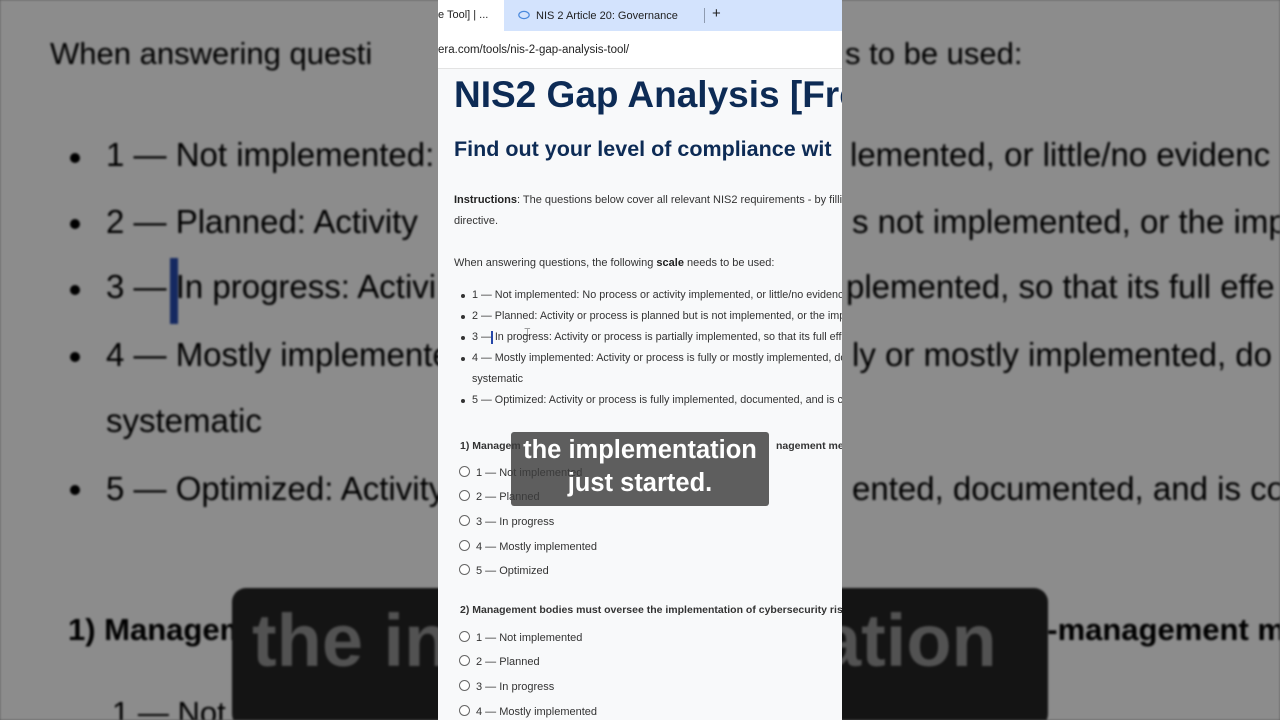 The image size is (1280, 720). Describe the element at coordinates (555, 263) in the screenshot. I see `scale-prefix: When answering questions, the following` at that location.